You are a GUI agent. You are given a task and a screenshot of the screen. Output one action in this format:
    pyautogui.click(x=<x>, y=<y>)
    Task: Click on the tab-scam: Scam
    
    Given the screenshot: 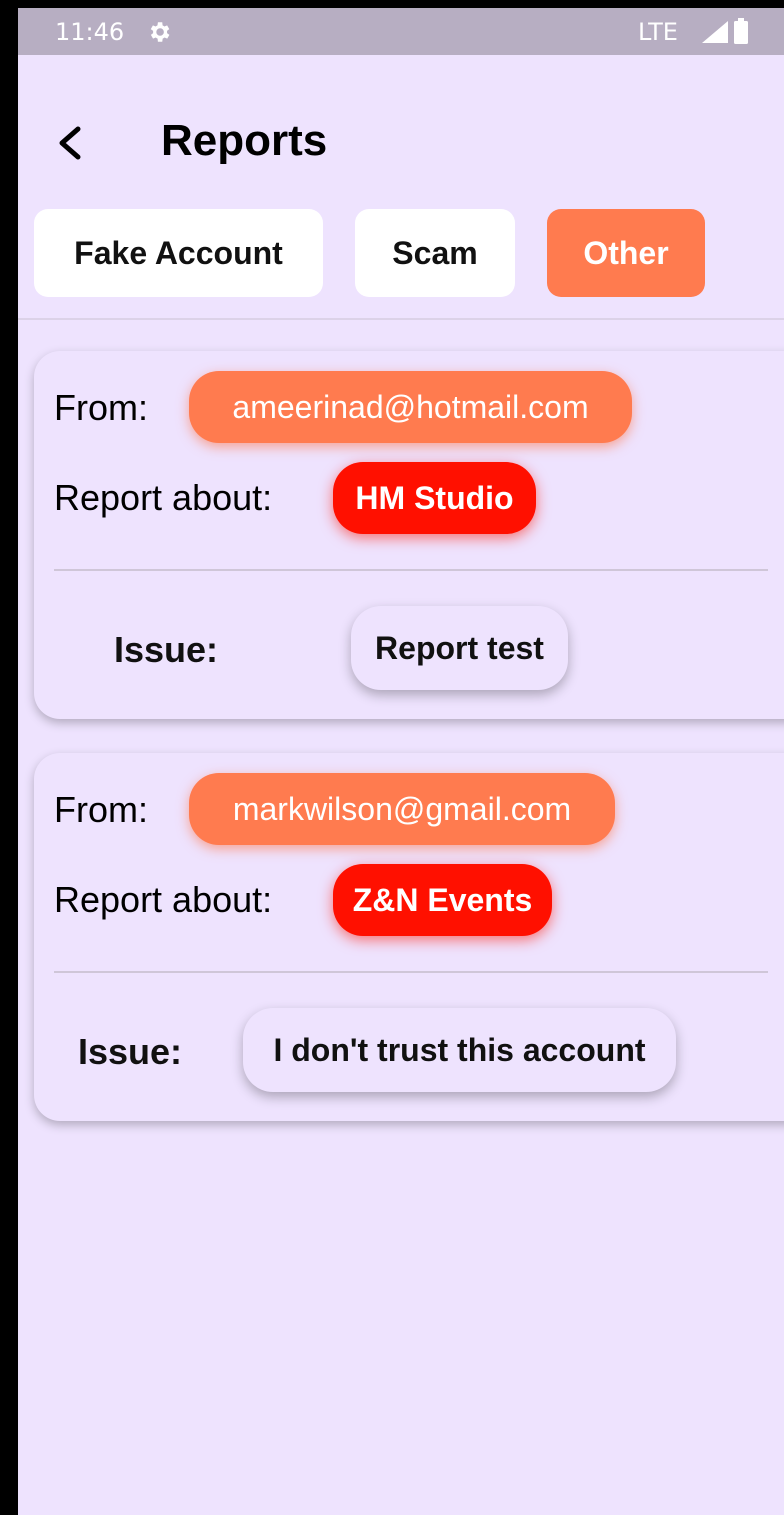 What is the action you would take?
    pyautogui.click(x=435, y=253)
    